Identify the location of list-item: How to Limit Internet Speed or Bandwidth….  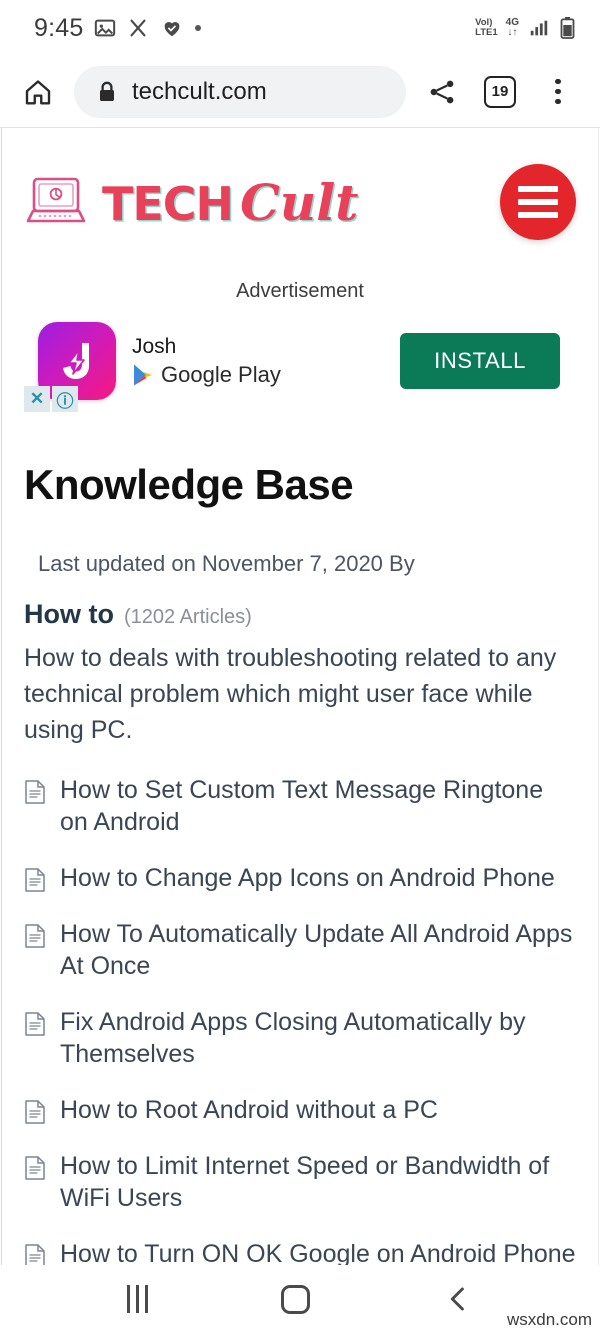
(300, 1182).